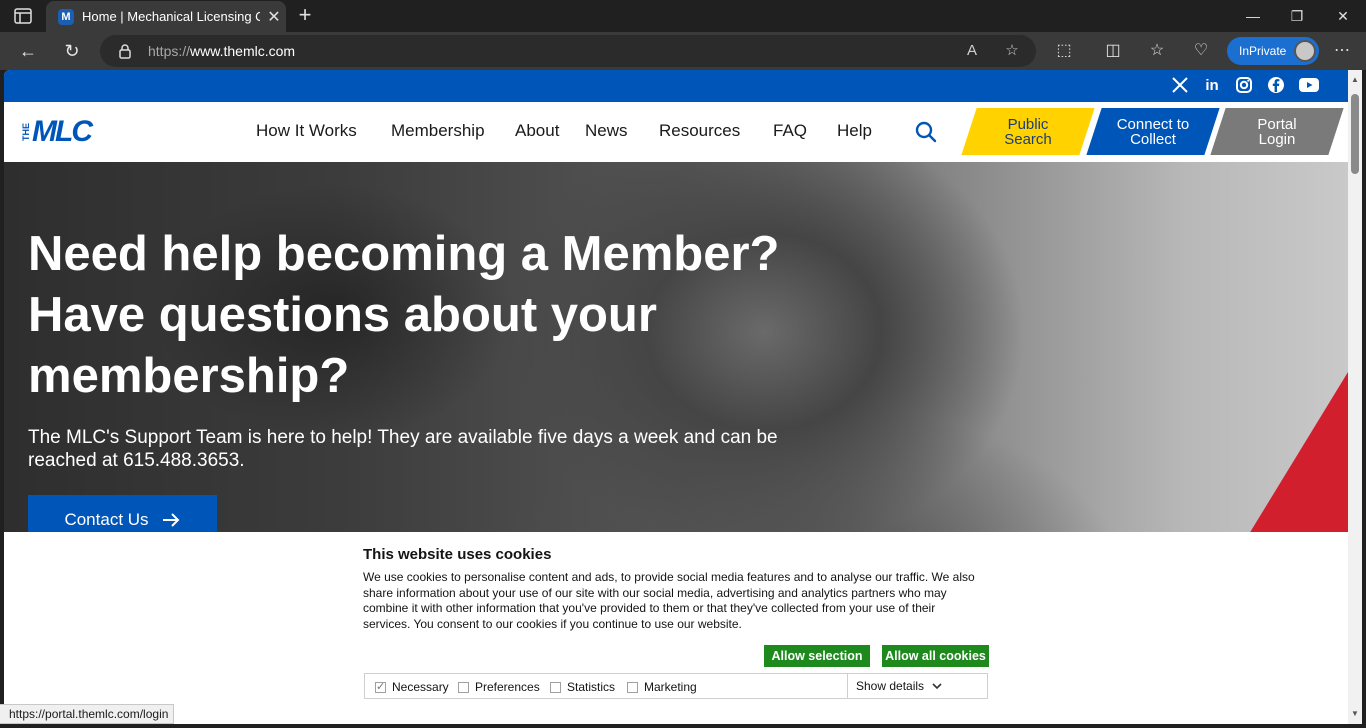  I want to click on close-window-icon: ✕, so click(1343, 16).